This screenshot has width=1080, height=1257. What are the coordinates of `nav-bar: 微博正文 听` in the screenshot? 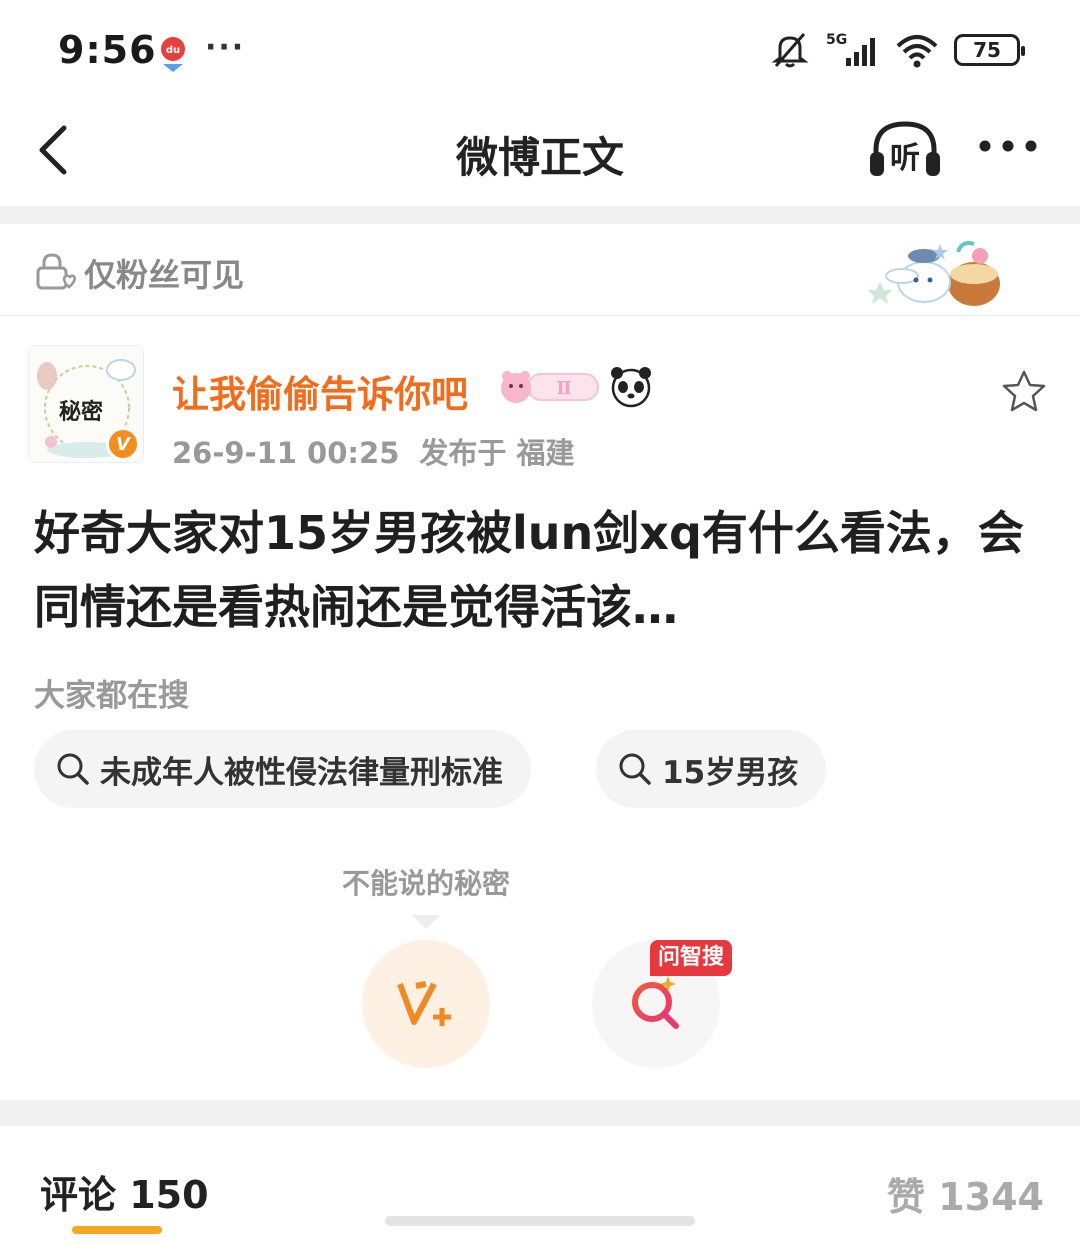 It's located at (540, 153).